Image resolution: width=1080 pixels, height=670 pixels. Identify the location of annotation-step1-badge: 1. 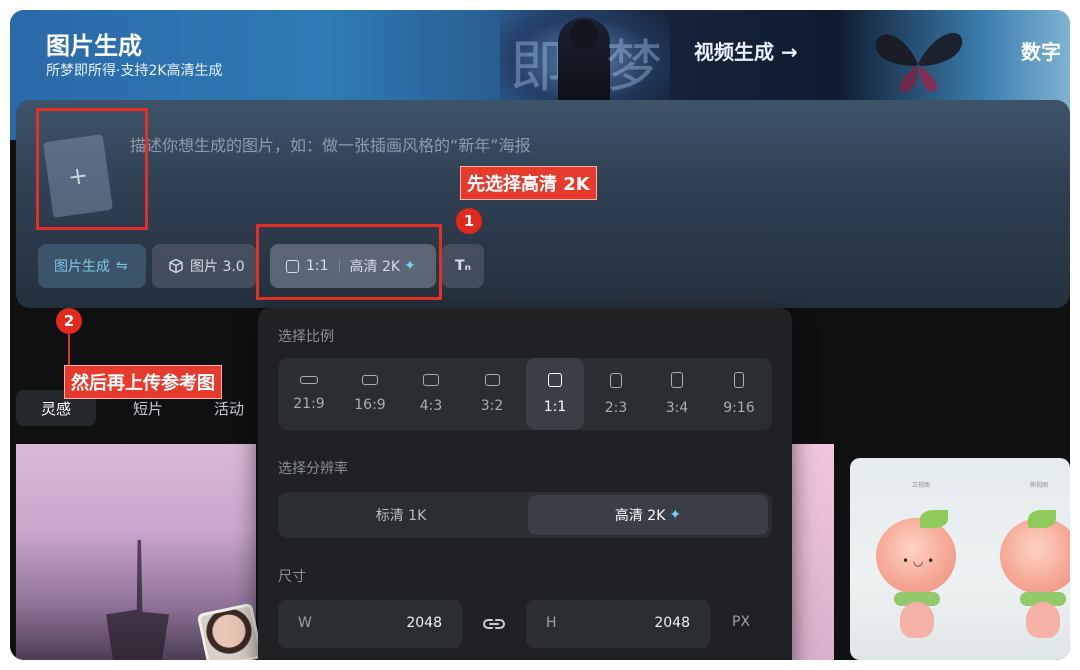
(469, 221).